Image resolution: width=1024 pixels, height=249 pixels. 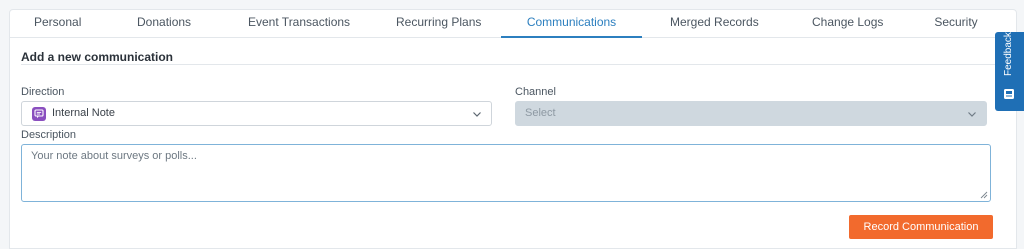 I want to click on tab-communications: Communications, so click(x=571, y=24).